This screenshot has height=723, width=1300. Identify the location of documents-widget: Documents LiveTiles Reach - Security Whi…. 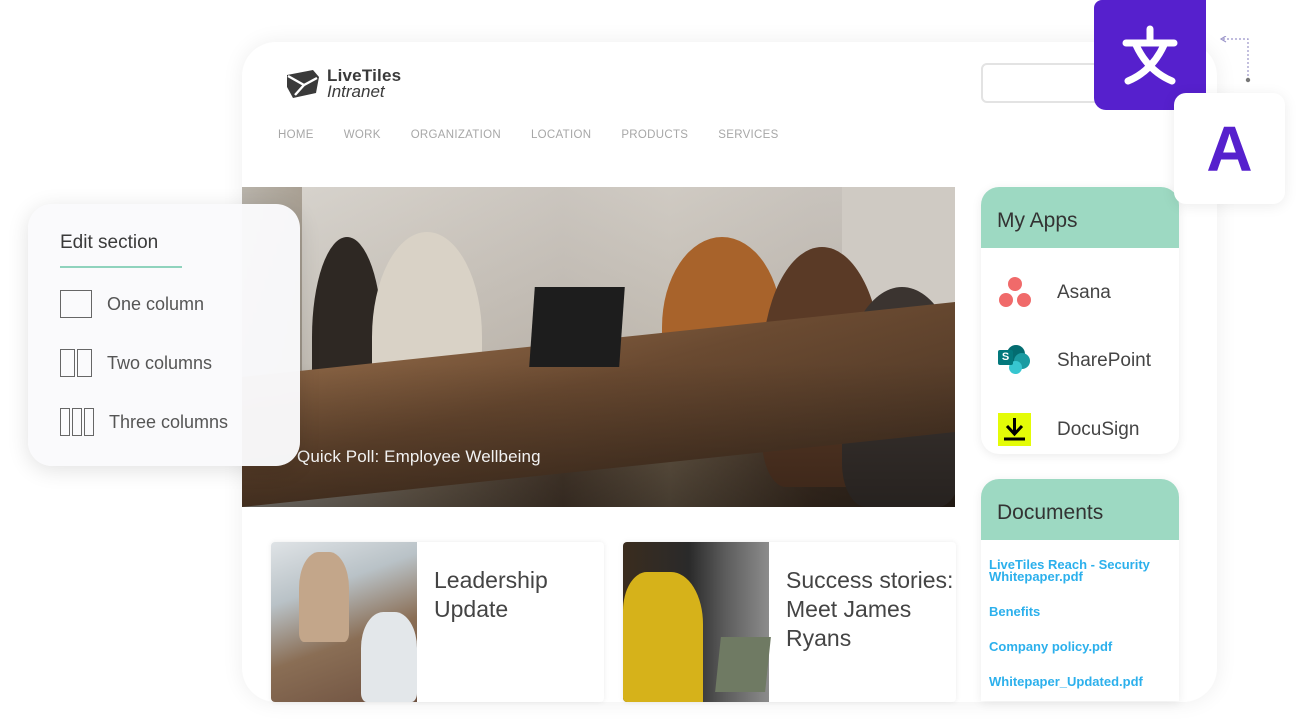
(1080, 590).